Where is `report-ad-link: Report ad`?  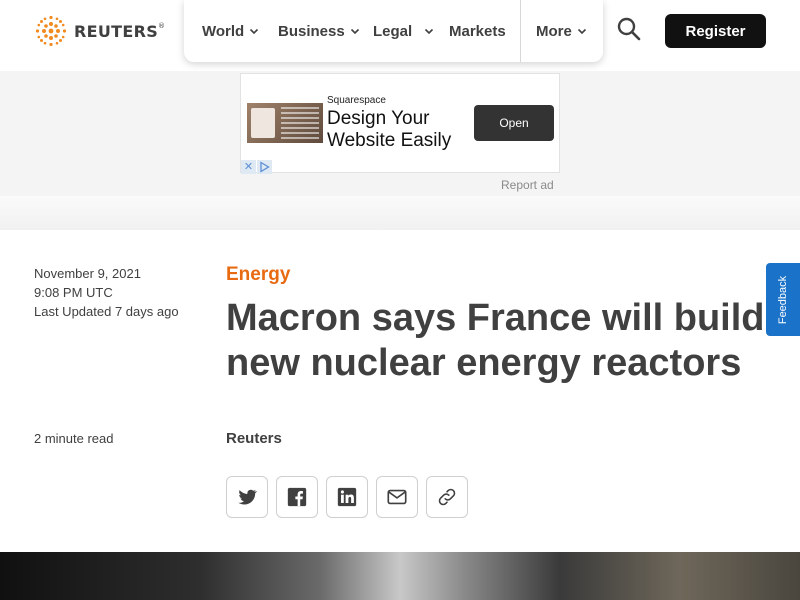
report-ad-link: Report ad is located at coordinates (527, 185).